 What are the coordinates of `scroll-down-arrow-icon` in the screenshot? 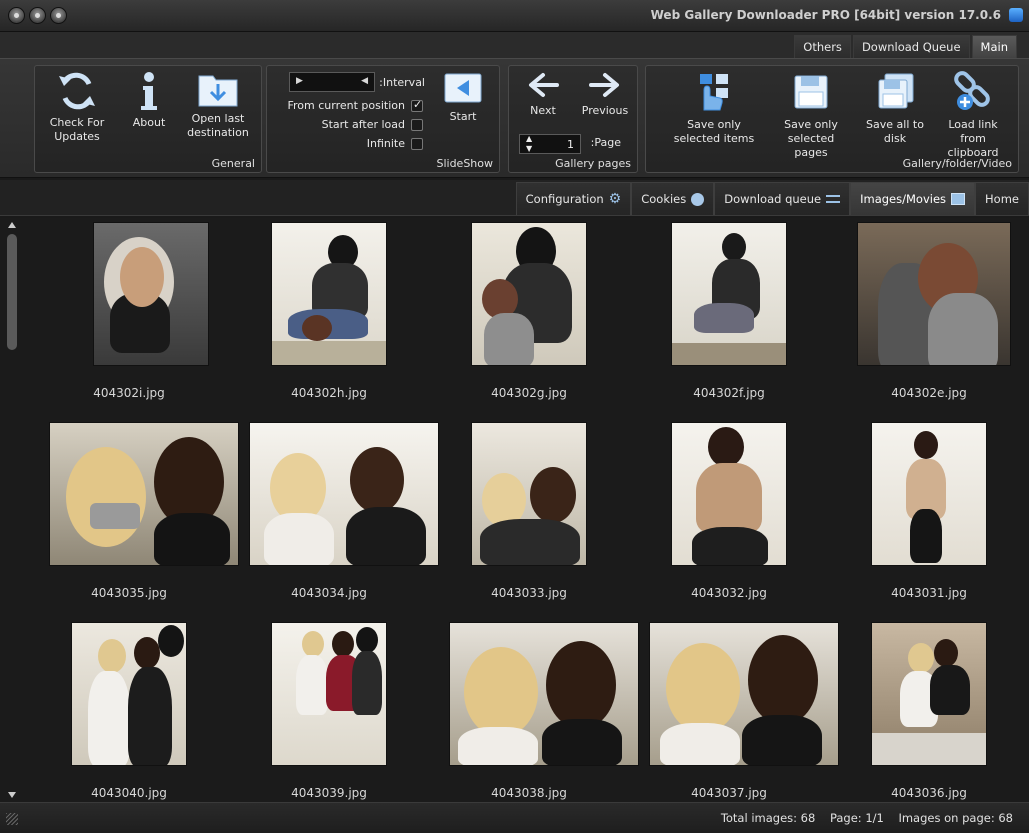 It's located at (12, 795).